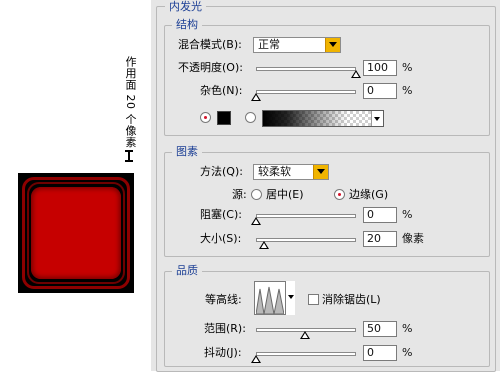 The image size is (500, 372). I want to click on jitter-slider-thumb, so click(256, 359).